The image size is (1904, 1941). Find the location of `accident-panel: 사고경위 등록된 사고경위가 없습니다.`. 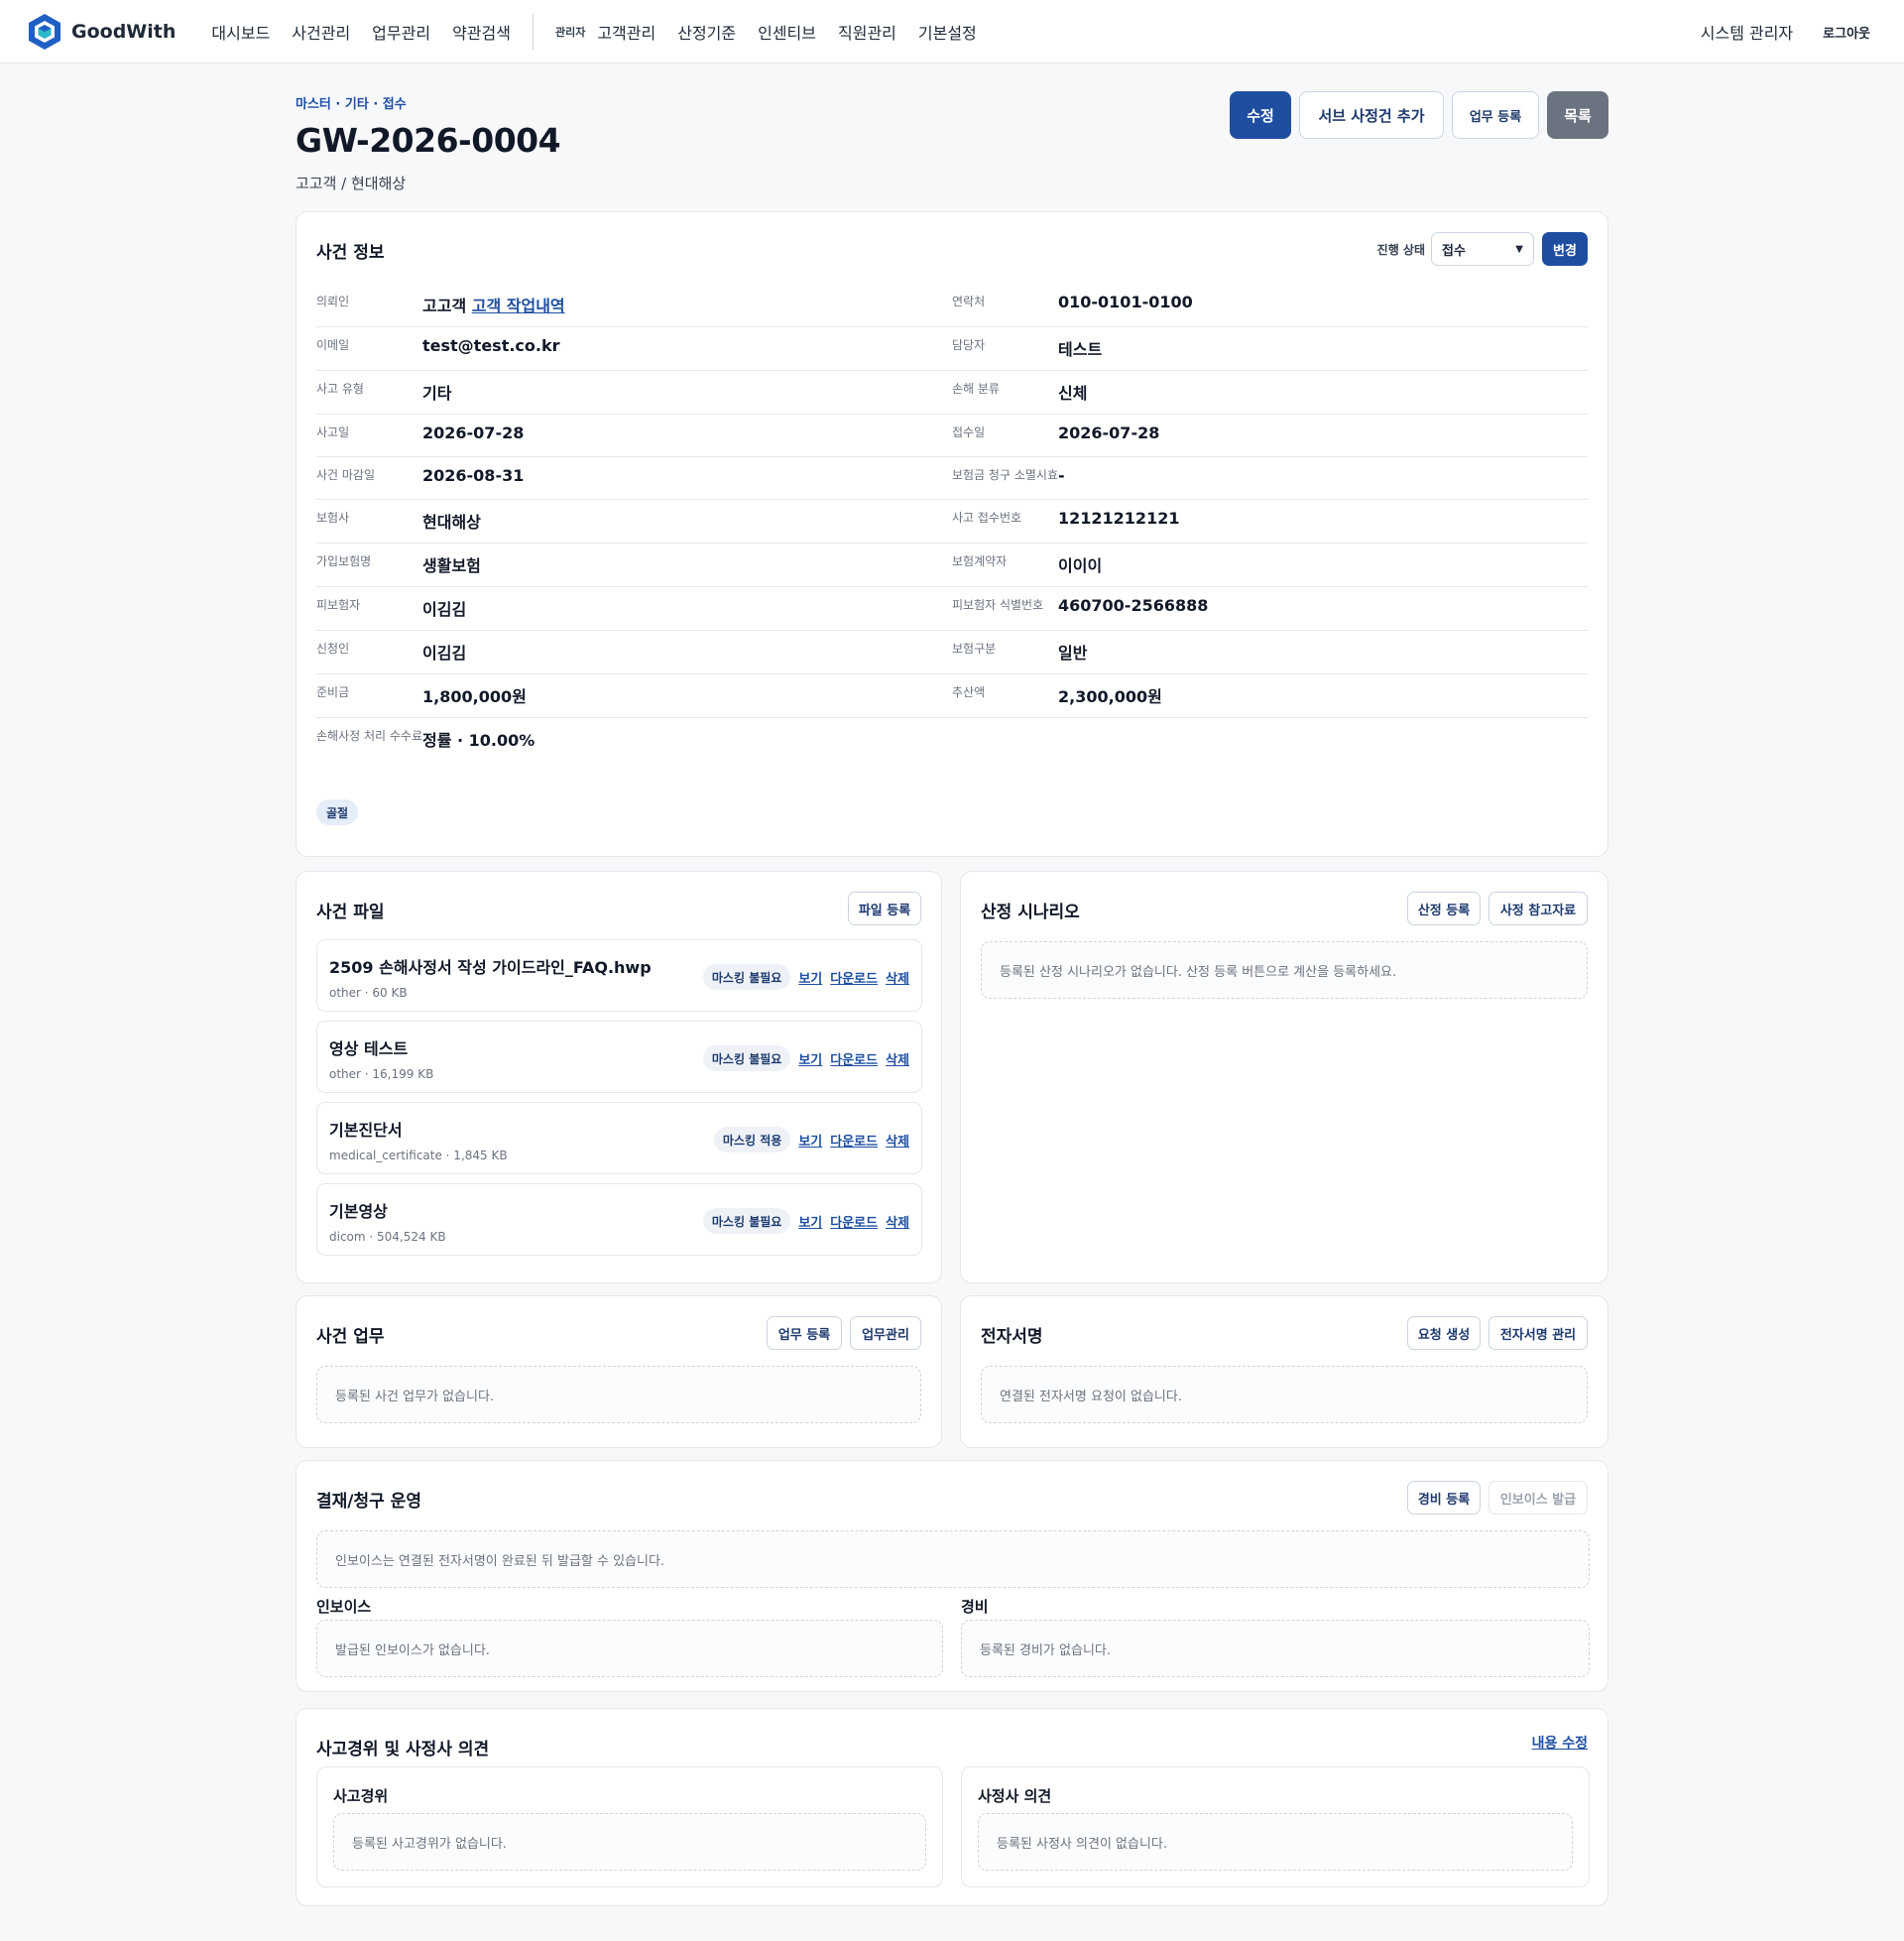

accident-panel: 사고경위 등록된 사고경위가 없습니다. is located at coordinates (629, 1826).